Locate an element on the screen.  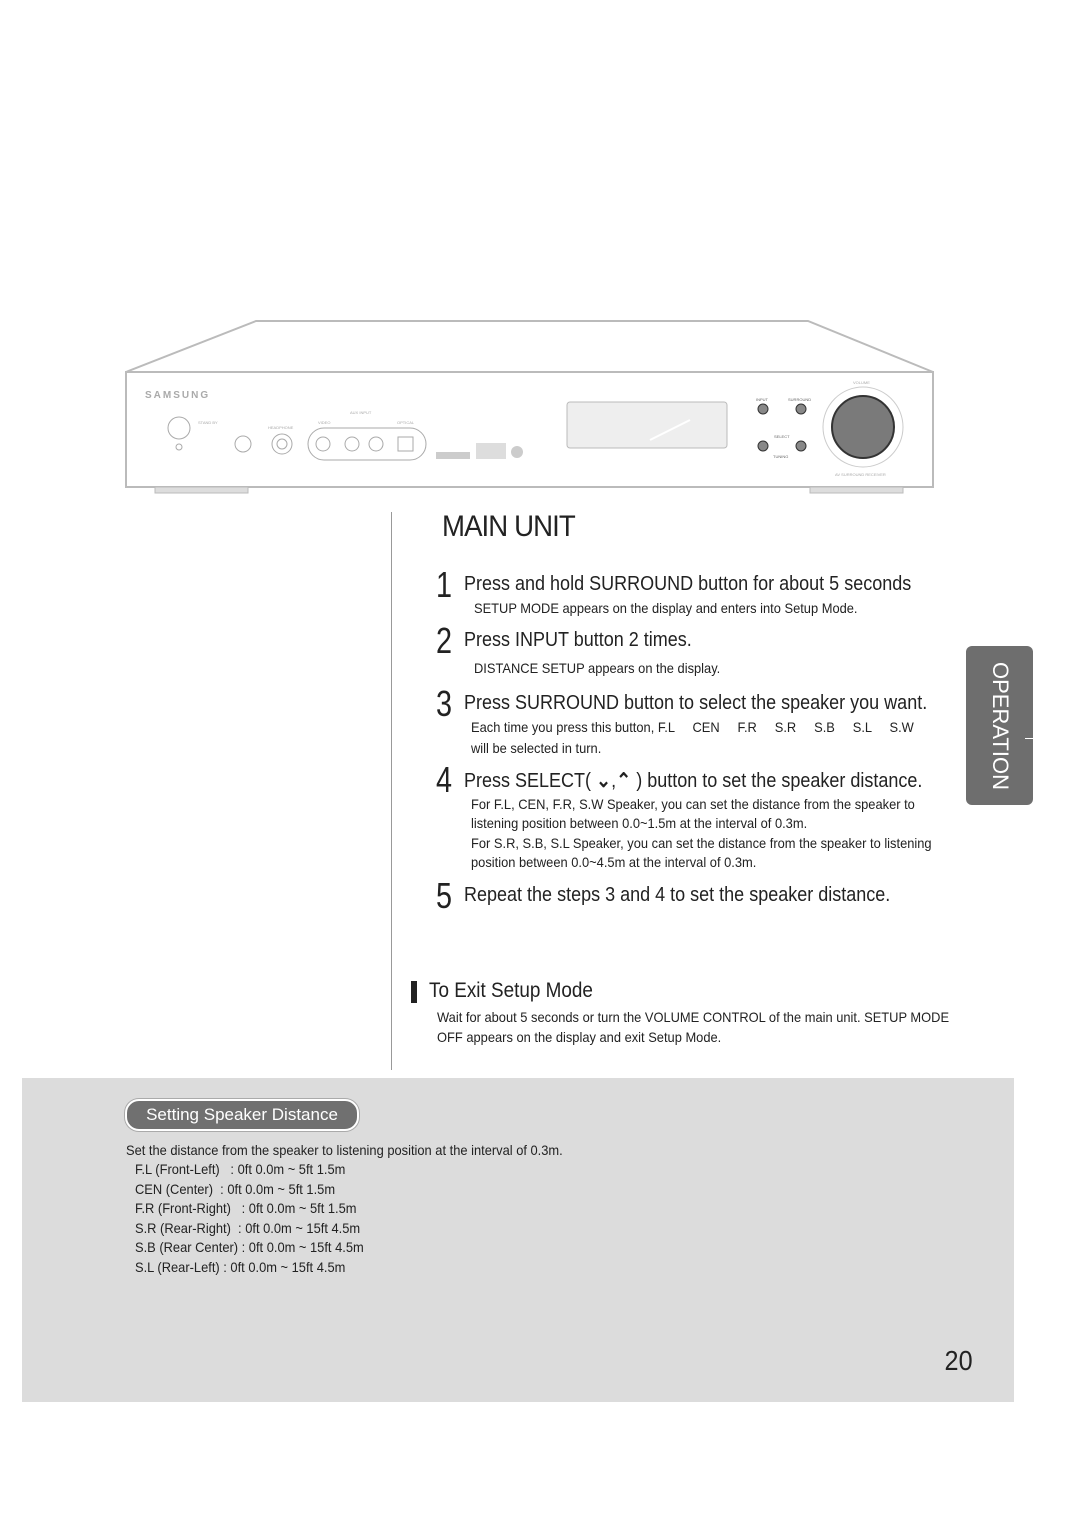
surround-label: SURROUND is located at coordinates (799, 399).